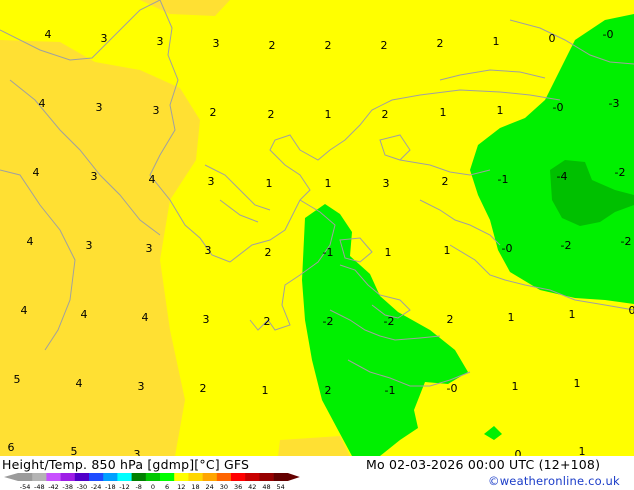 This screenshot has height=490, width=634. Describe the element at coordinates (562, 176) in the screenshot. I see `isoline-value-label: -4` at that location.